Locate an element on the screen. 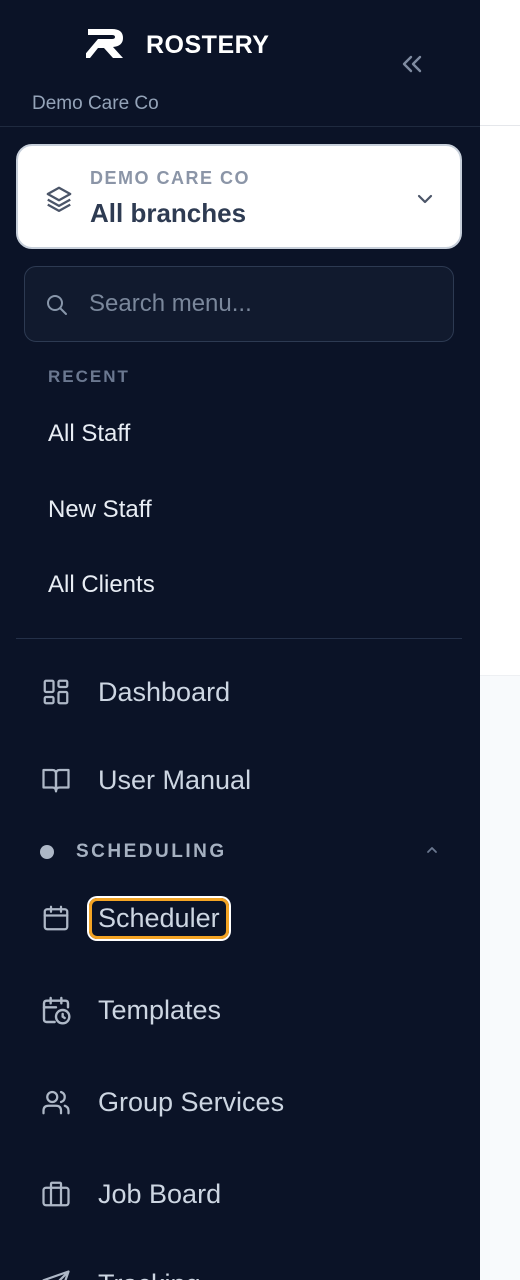 The image size is (520, 1280). section-label: SCHEDULING is located at coordinates (151, 851).